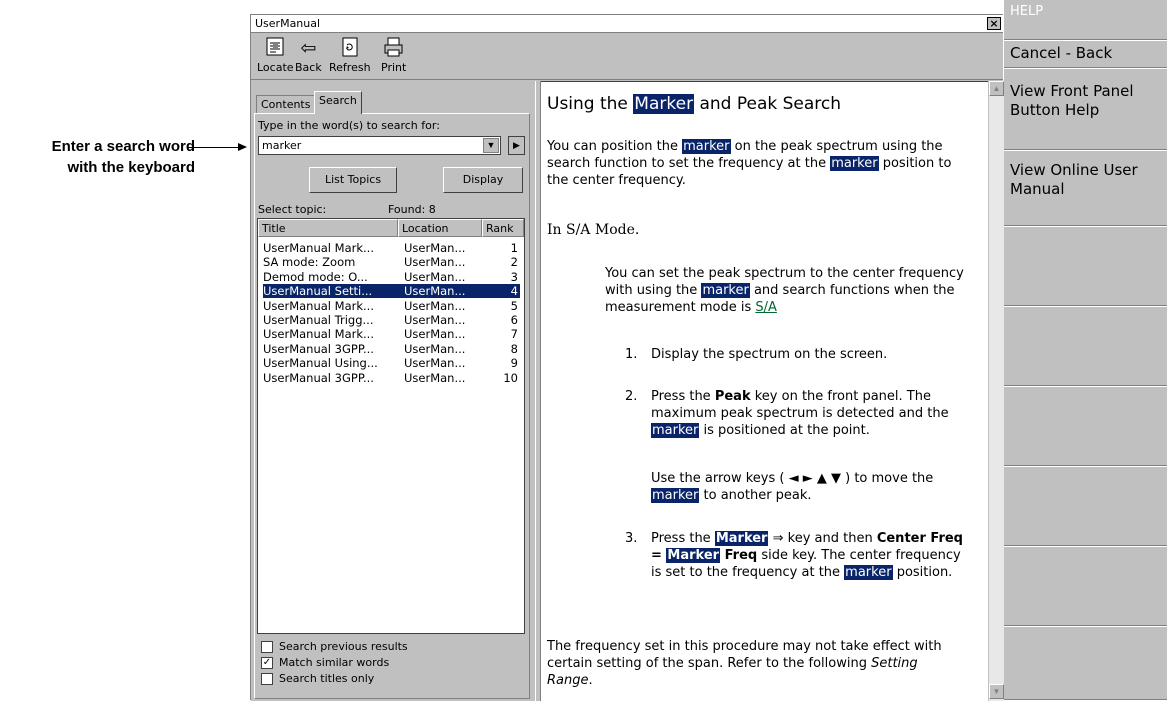 The image size is (1167, 701). I want to click on toolbar: Locate ⇦ Back Refresh Print, so click(627, 57).